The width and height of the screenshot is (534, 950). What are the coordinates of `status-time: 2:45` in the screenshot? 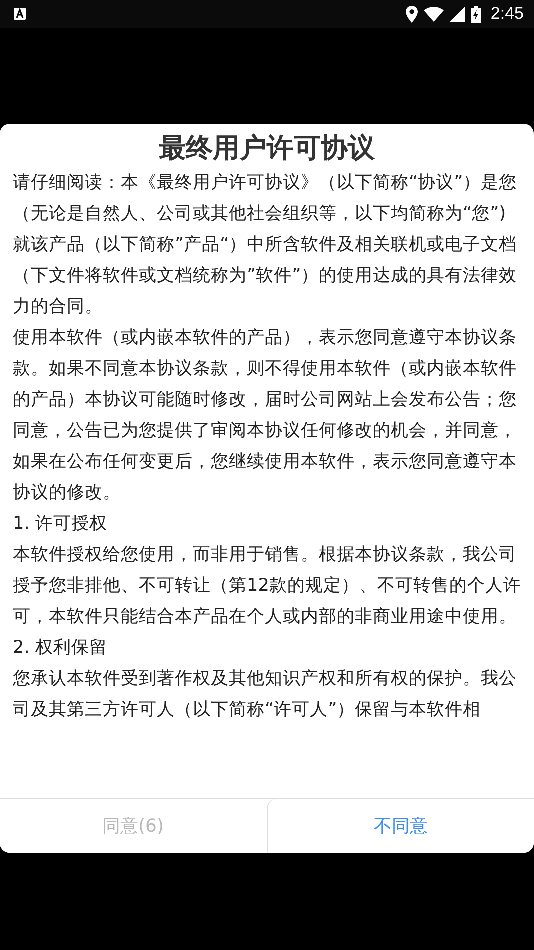 It's located at (507, 14).